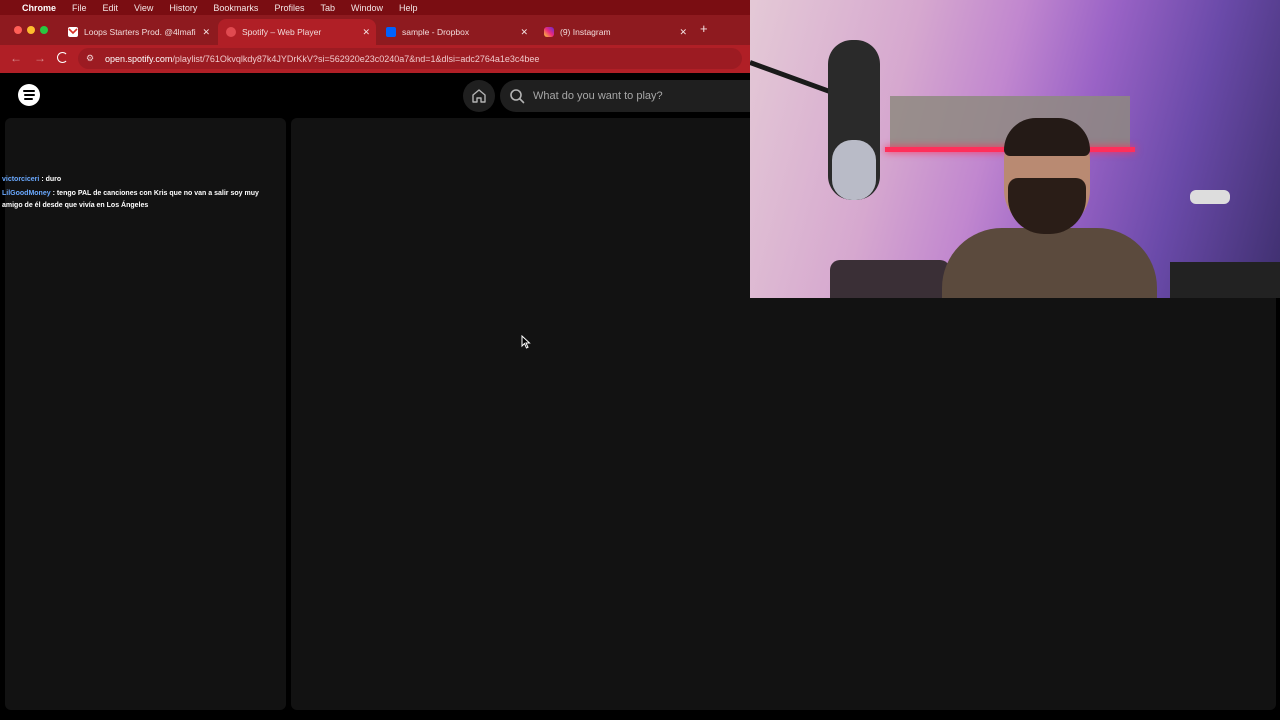 The image size is (1280, 720). I want to click on window-minimize-button, so click(31, 30).